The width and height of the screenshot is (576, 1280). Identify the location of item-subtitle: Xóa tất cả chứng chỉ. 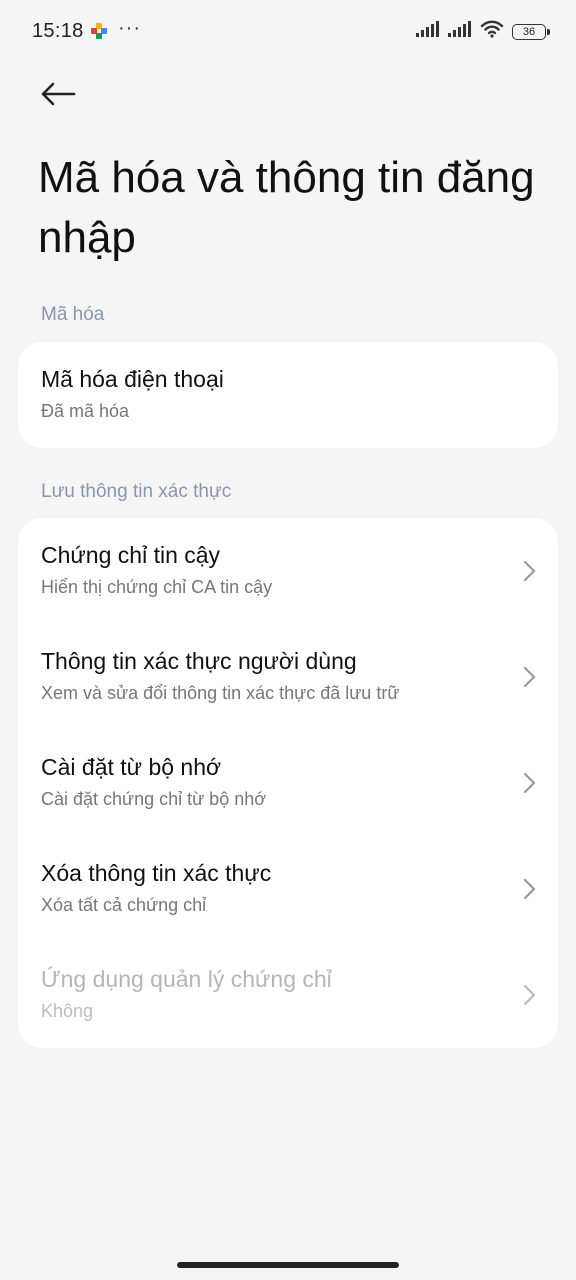
(124, 905).